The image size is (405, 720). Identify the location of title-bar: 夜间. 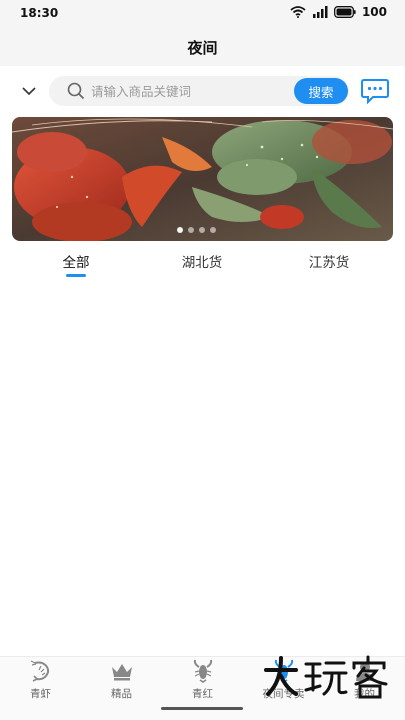
(202, 47).